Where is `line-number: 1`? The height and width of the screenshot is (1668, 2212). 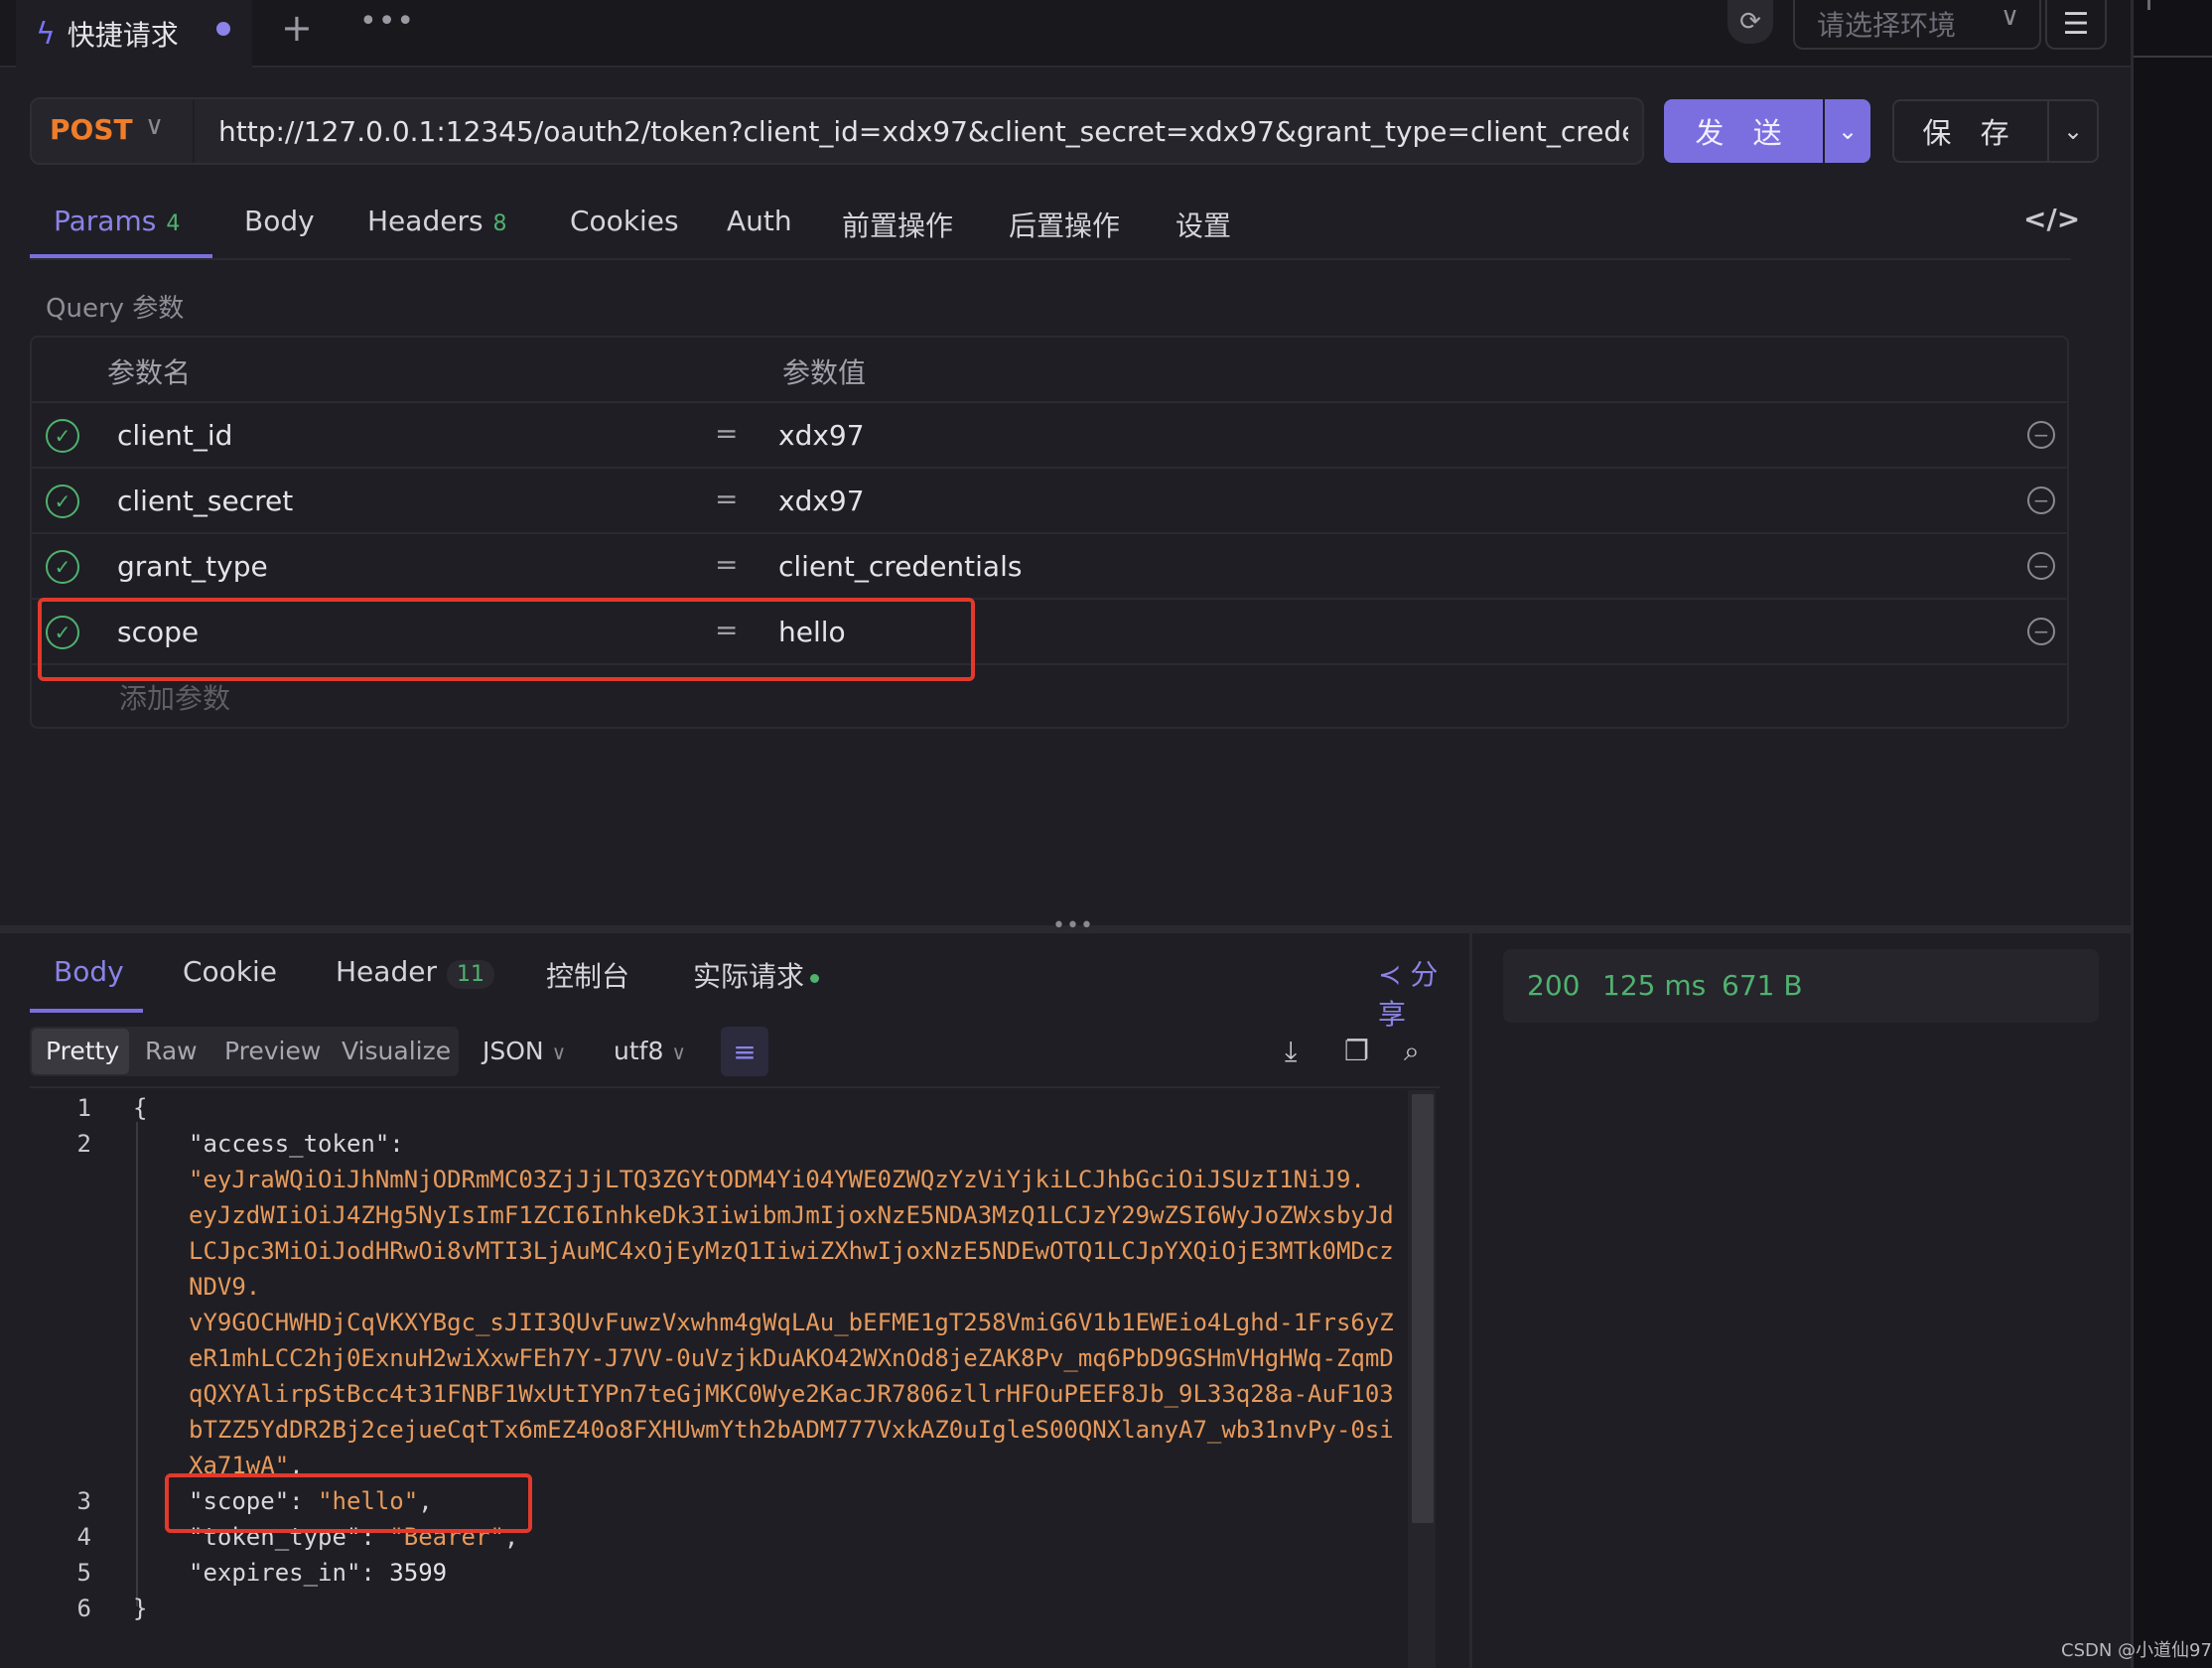 line-number: 1 is located at coordinates (83, 1108).